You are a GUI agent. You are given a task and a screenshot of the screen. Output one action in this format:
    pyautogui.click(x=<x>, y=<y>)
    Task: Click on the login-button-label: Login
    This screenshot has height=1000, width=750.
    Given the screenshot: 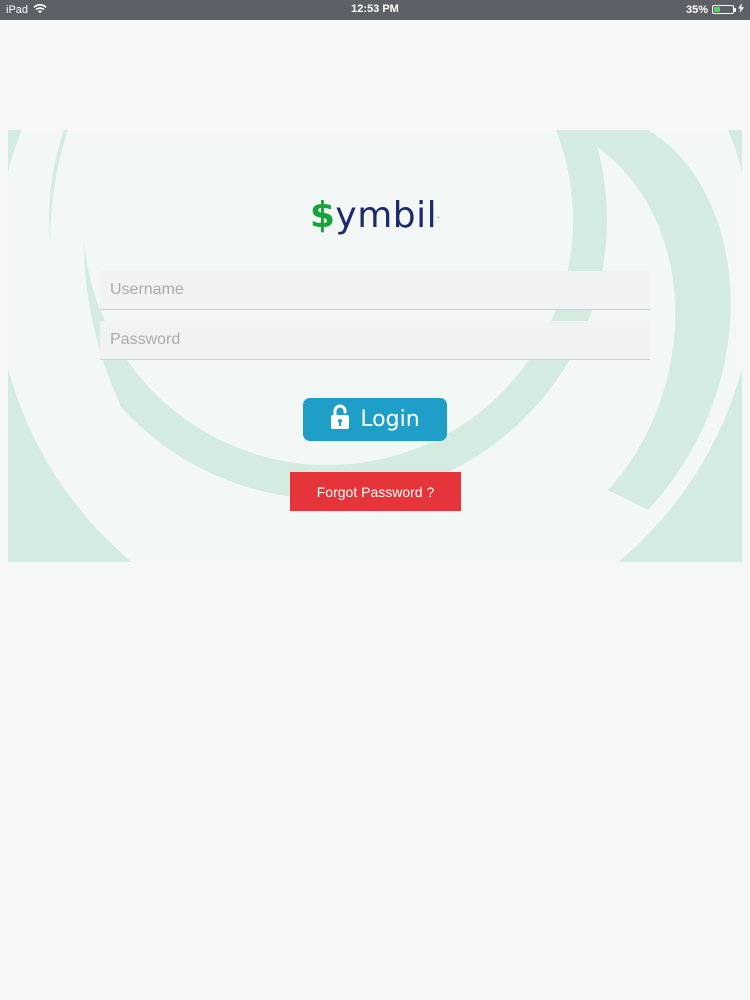 What is the action you would take?
    pyautogui.click(x=390, y=419)
    